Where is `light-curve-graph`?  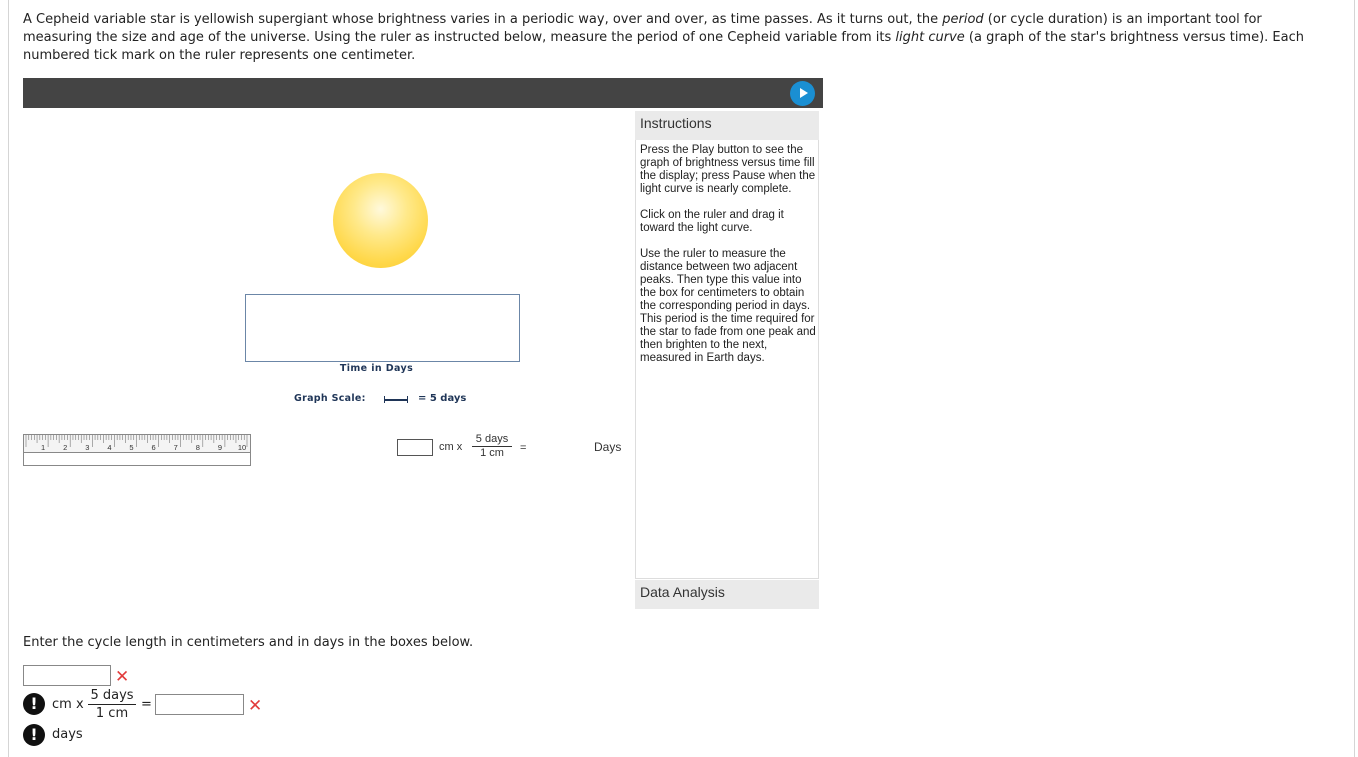
light-curve-graph is located at coordinates (382, 328).